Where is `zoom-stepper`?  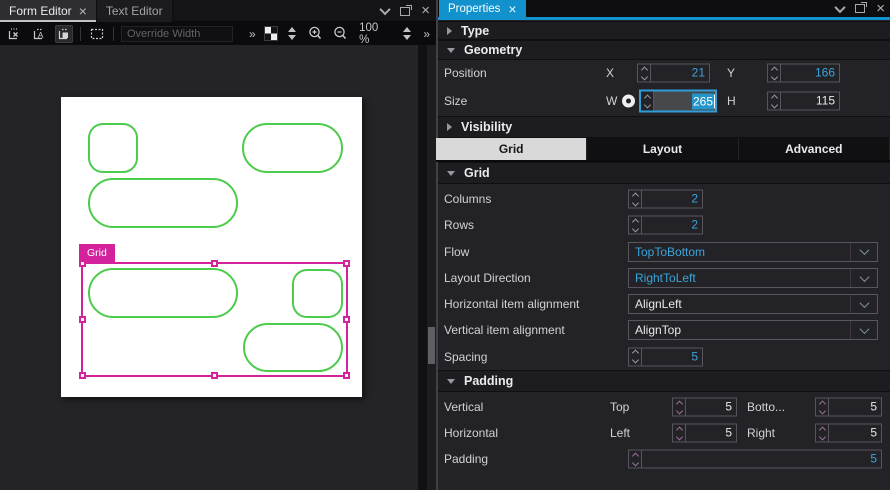 zoom-stepper is located at coordinates (407, 33).